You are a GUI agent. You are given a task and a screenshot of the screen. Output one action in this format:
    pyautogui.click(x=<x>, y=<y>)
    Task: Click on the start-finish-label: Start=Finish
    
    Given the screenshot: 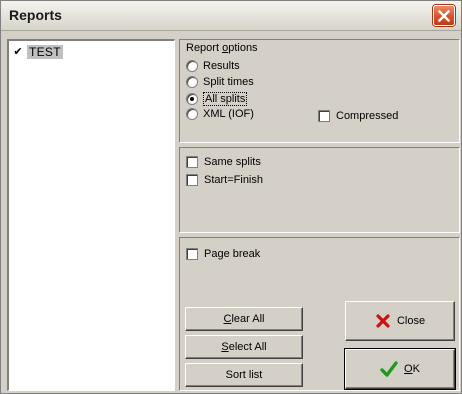 What is the action you would take?
    pyautogui.click(x=233, y=180)
    